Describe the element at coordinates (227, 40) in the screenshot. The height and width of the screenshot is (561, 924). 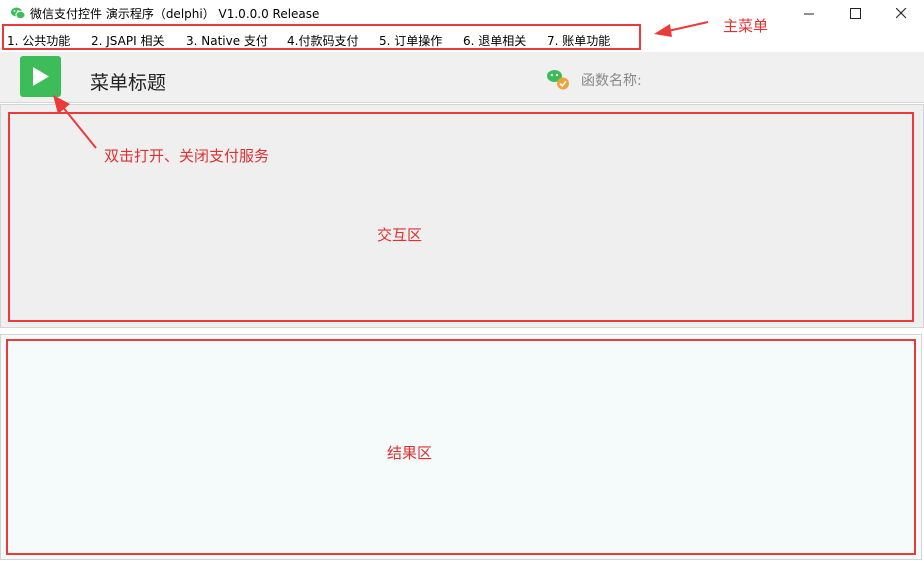
I see `menu-item-native: 3. Native 支付` at that location.